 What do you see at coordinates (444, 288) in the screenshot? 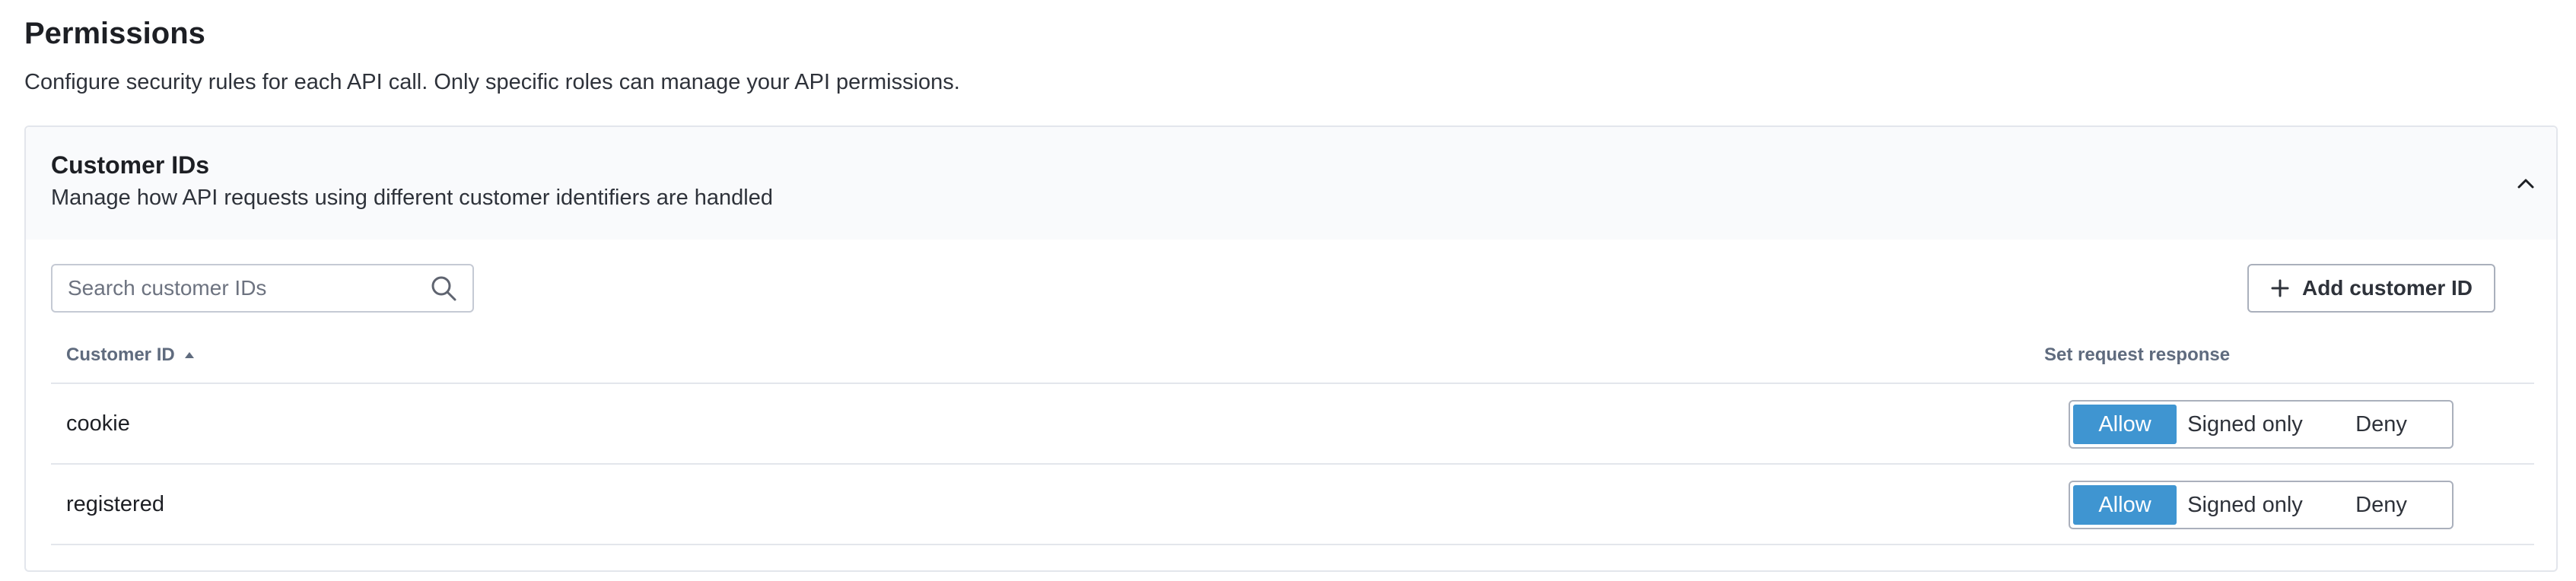
I see `search-icon` at bounding box center [444, 288].